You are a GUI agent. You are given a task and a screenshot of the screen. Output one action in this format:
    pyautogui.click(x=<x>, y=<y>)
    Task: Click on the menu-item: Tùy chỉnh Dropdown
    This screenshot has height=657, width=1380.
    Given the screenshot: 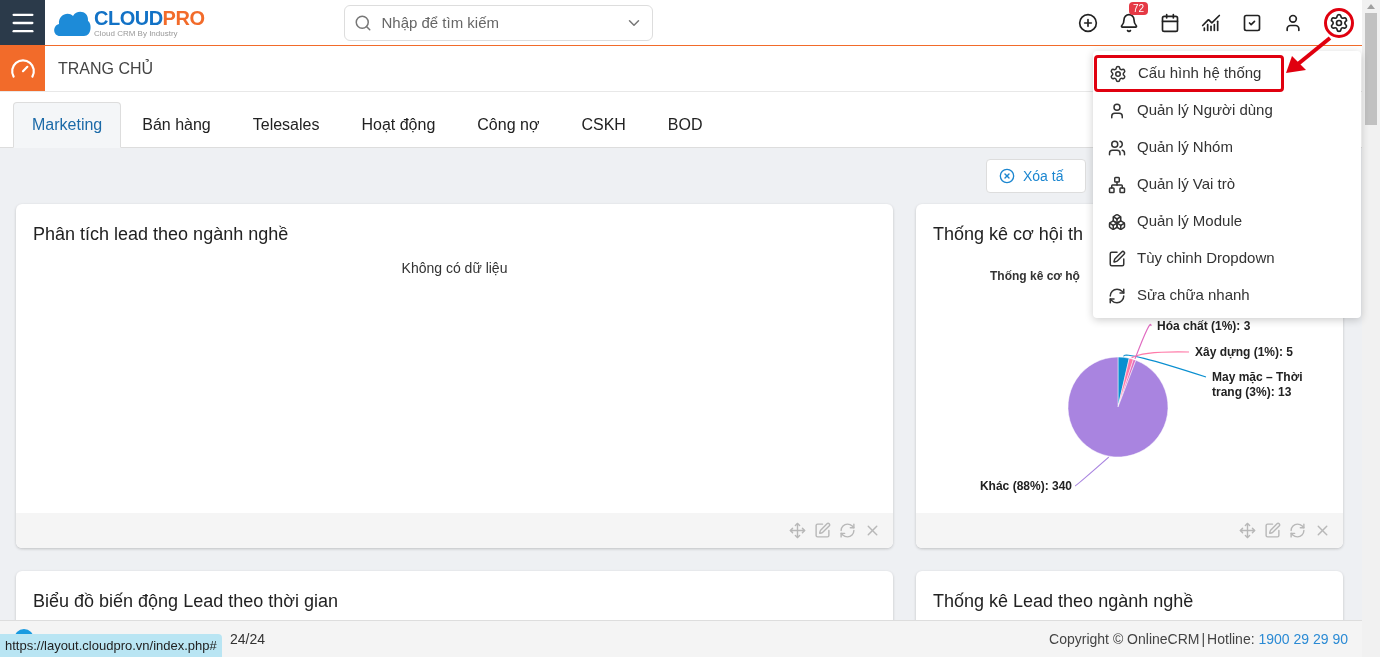 What is the action you would take?
    pyautogui.click(x=1227, y=258)
    